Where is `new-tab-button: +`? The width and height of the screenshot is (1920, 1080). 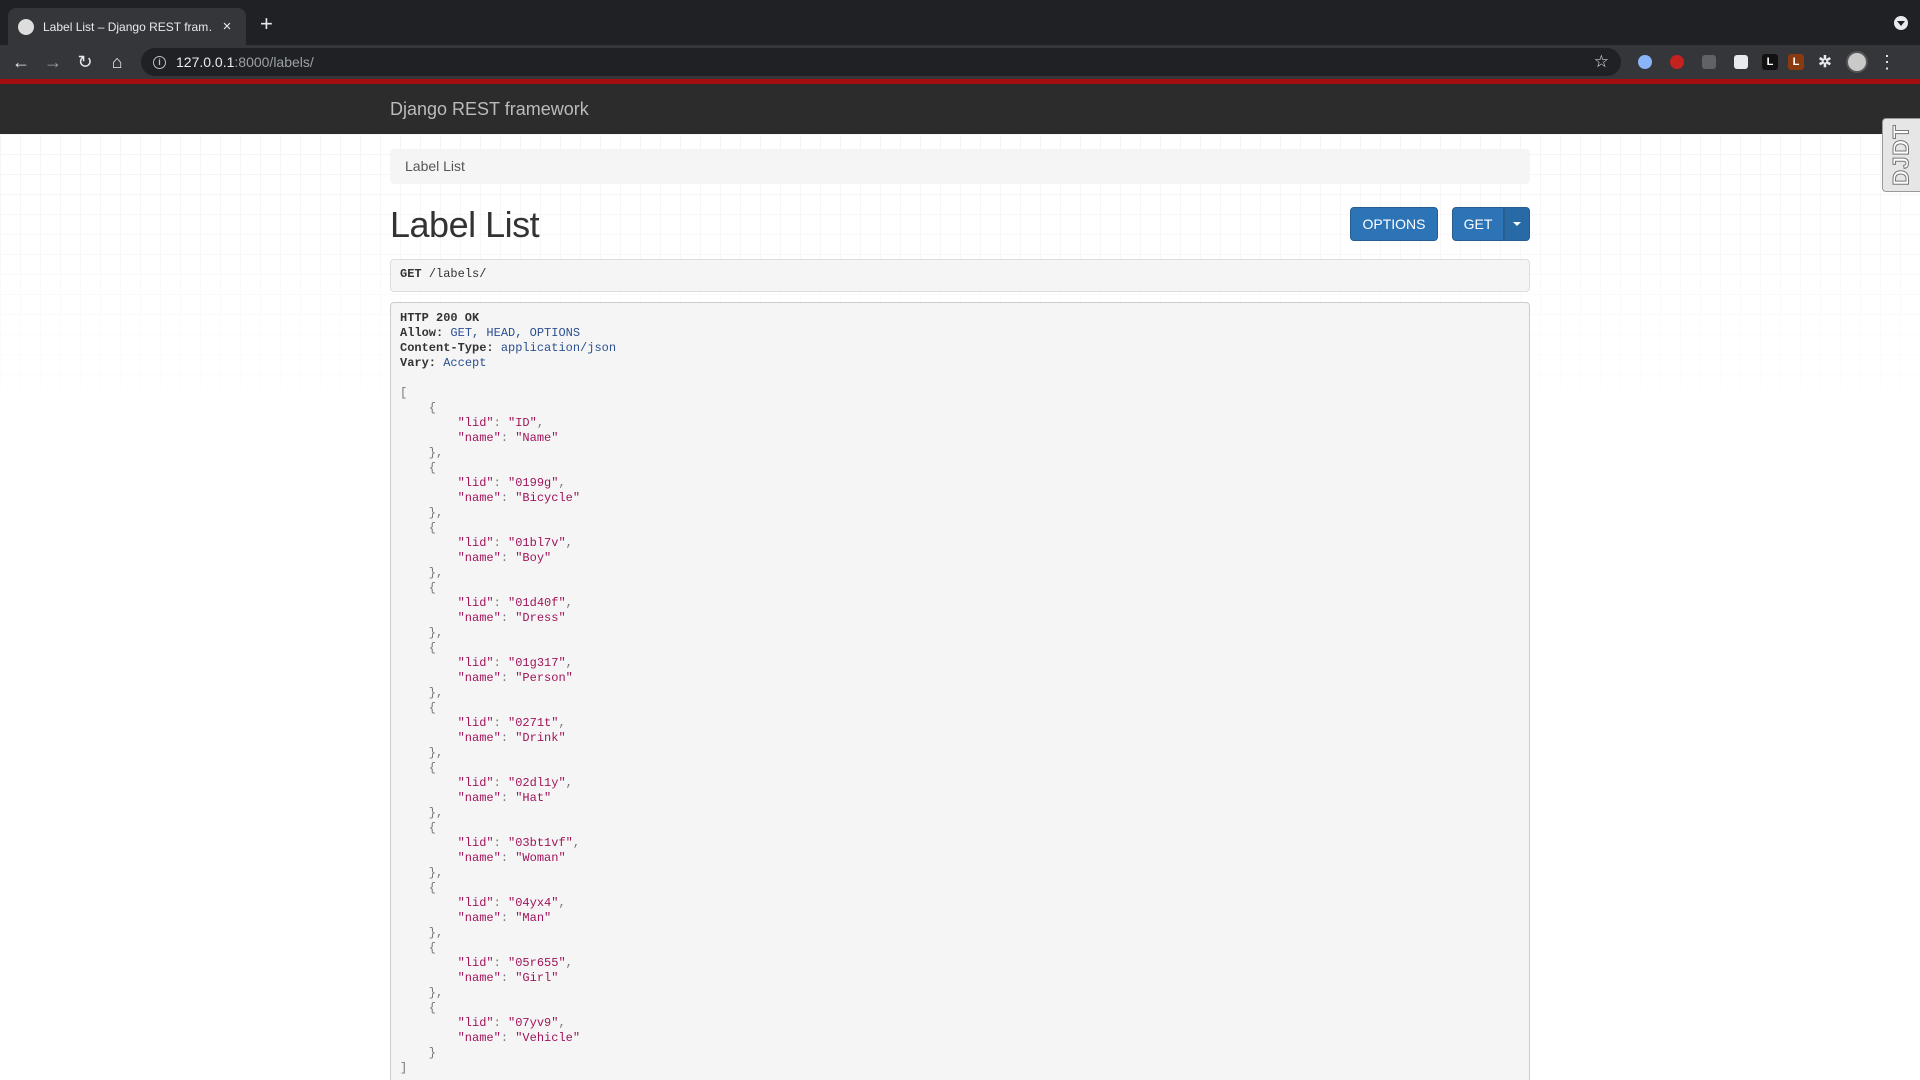 new-tab-button: + is located at coordinates (266, 24).